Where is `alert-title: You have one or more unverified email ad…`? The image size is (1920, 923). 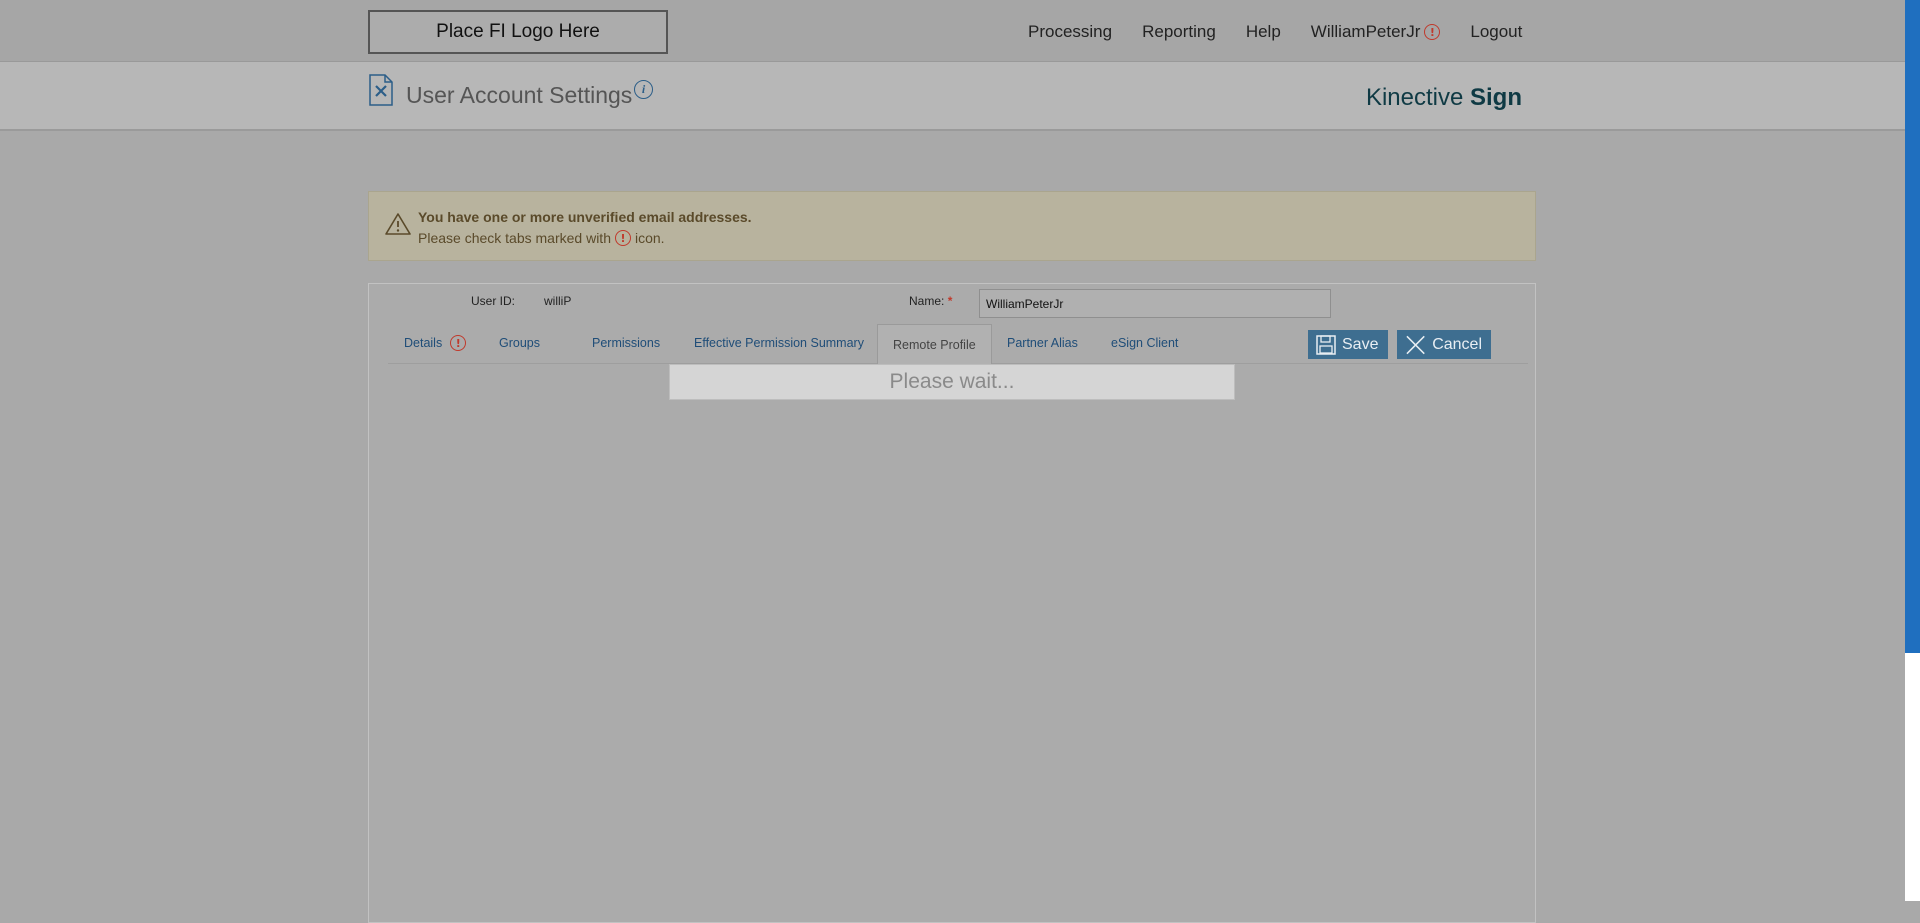
alert-title: You have one or more unverified email ad… is located at coordinates (585, 217).